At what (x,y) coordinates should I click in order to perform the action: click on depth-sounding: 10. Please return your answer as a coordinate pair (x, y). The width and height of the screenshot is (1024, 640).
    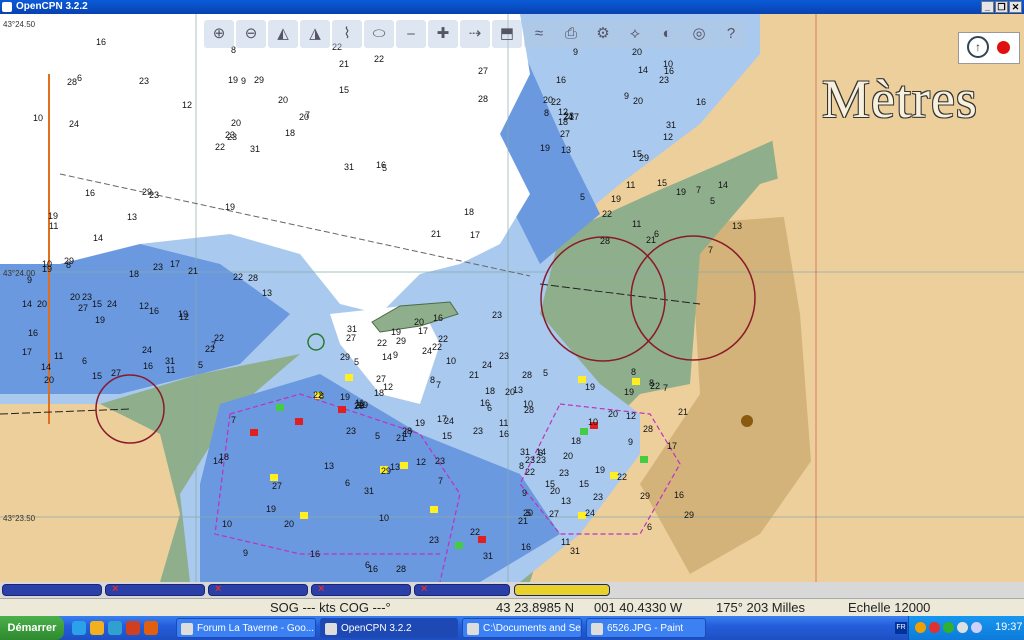
    Looking at the image, I should click on (38, 118).